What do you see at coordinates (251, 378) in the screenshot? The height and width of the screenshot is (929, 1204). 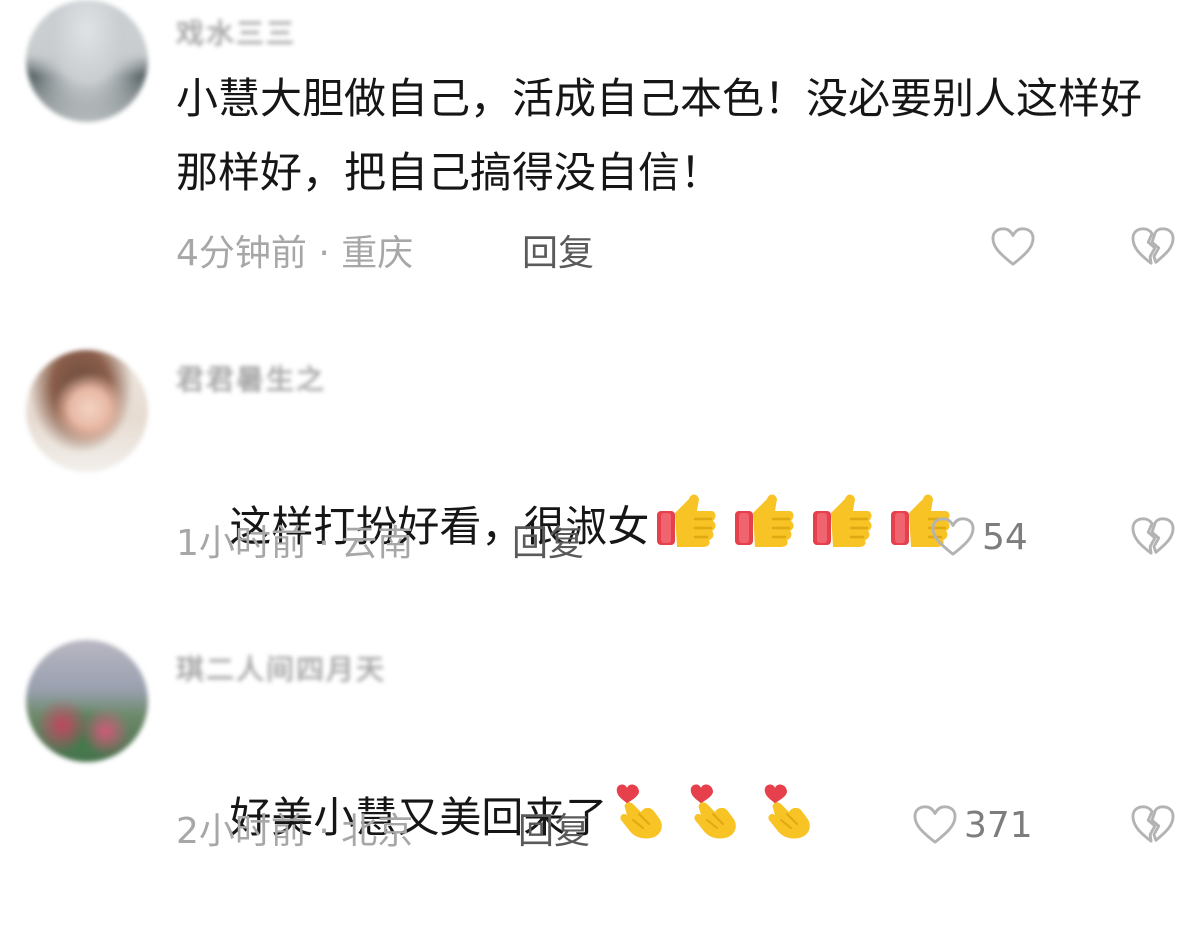 I see `comment-username: 君君暑生之` at bounding box center [251, 378].